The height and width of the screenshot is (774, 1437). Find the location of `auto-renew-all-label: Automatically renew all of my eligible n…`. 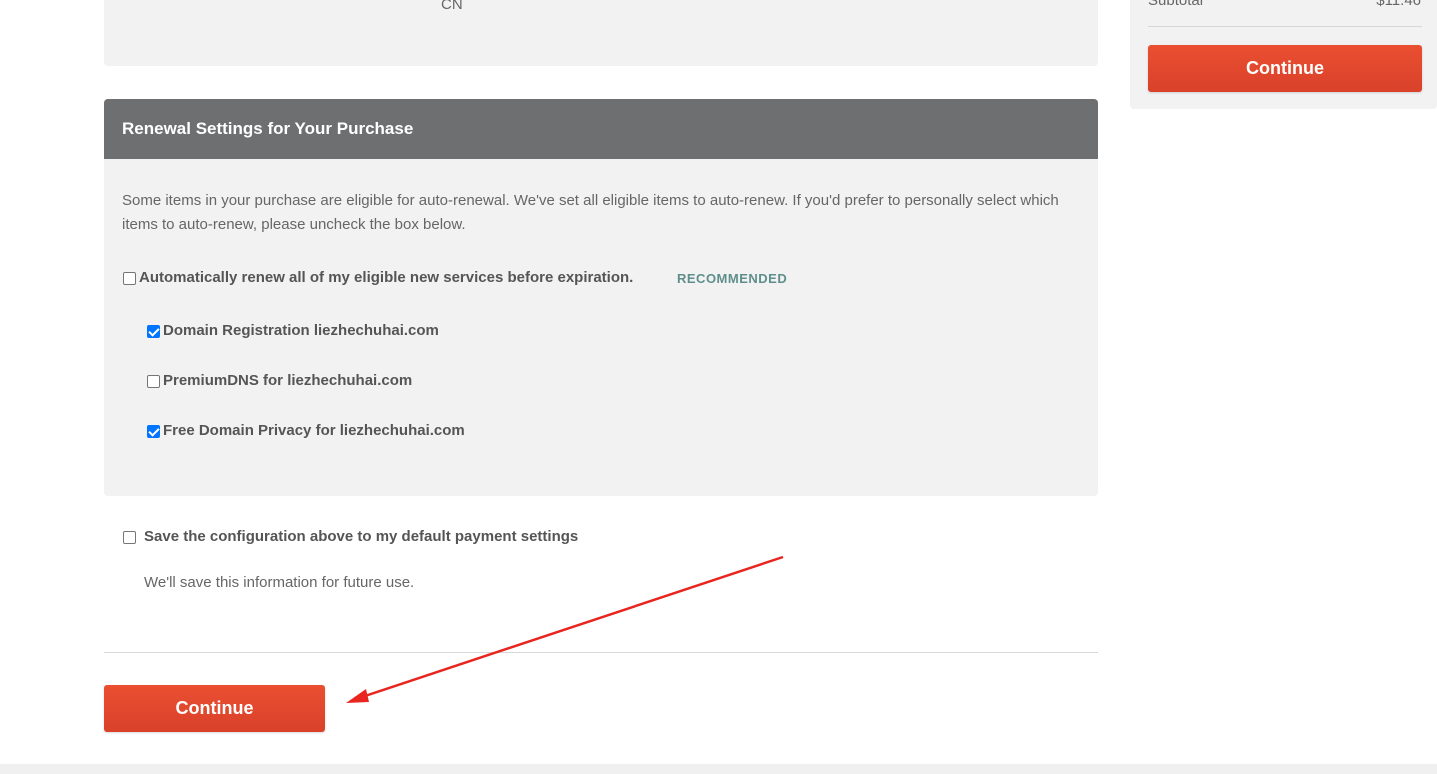

auto-renew-all-label: Automatically renew all of my eligible n… is located at coordinates (386, 277).